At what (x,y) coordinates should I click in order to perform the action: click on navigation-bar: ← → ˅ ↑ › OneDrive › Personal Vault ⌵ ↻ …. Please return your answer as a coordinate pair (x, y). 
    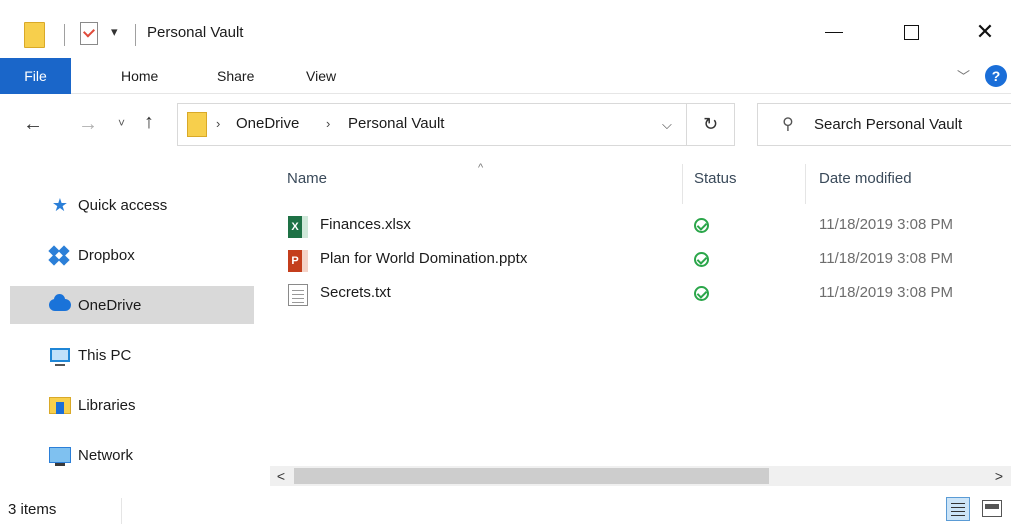
    Looking at the image, I should click on (505, 125).